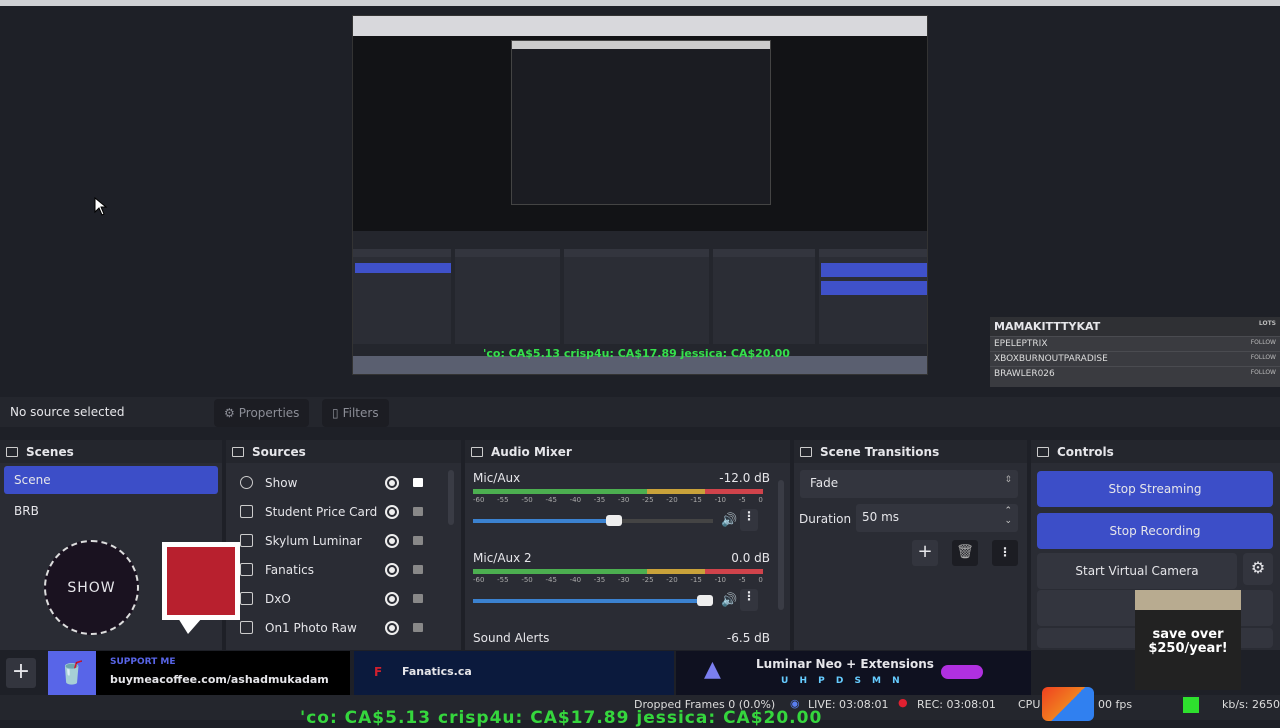  Describe the element at coordinates (1008, 516) in the screenshot. I see `spinner-icon: ⌃ ⌄` at that location.